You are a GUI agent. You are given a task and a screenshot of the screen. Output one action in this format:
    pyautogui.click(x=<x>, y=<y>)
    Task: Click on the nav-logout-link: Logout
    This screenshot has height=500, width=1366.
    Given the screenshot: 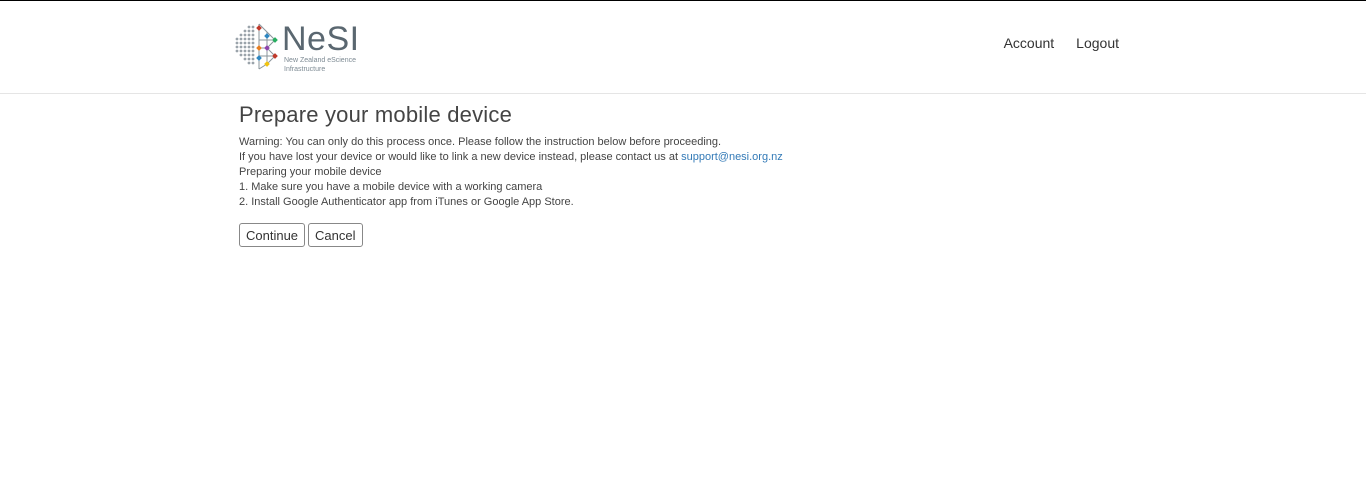 What is the action you would take?
    pyautogui.click(x=1097, y=43)
    